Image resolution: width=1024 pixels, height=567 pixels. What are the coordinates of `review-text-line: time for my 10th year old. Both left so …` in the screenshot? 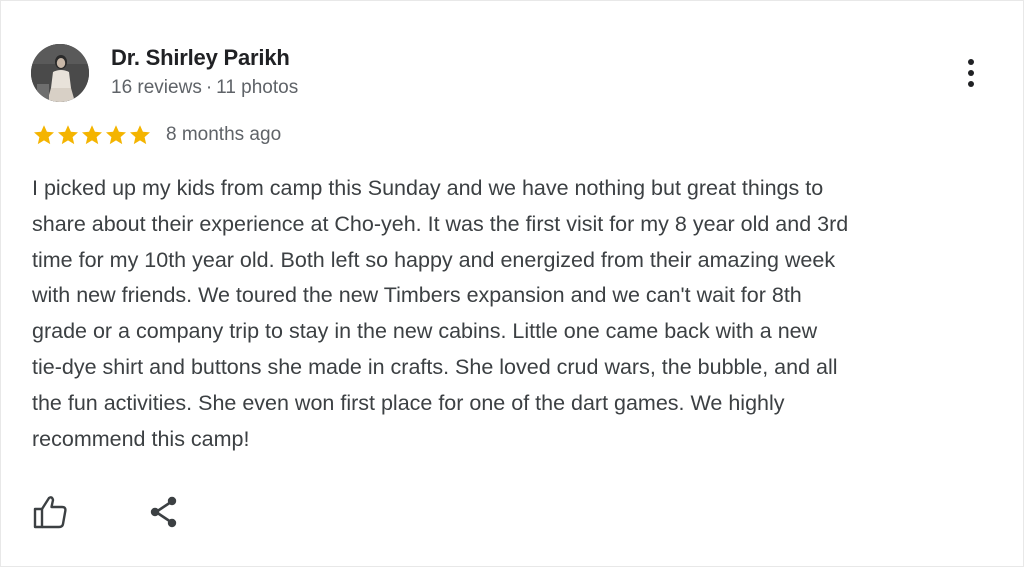 It's located at (434, 259).